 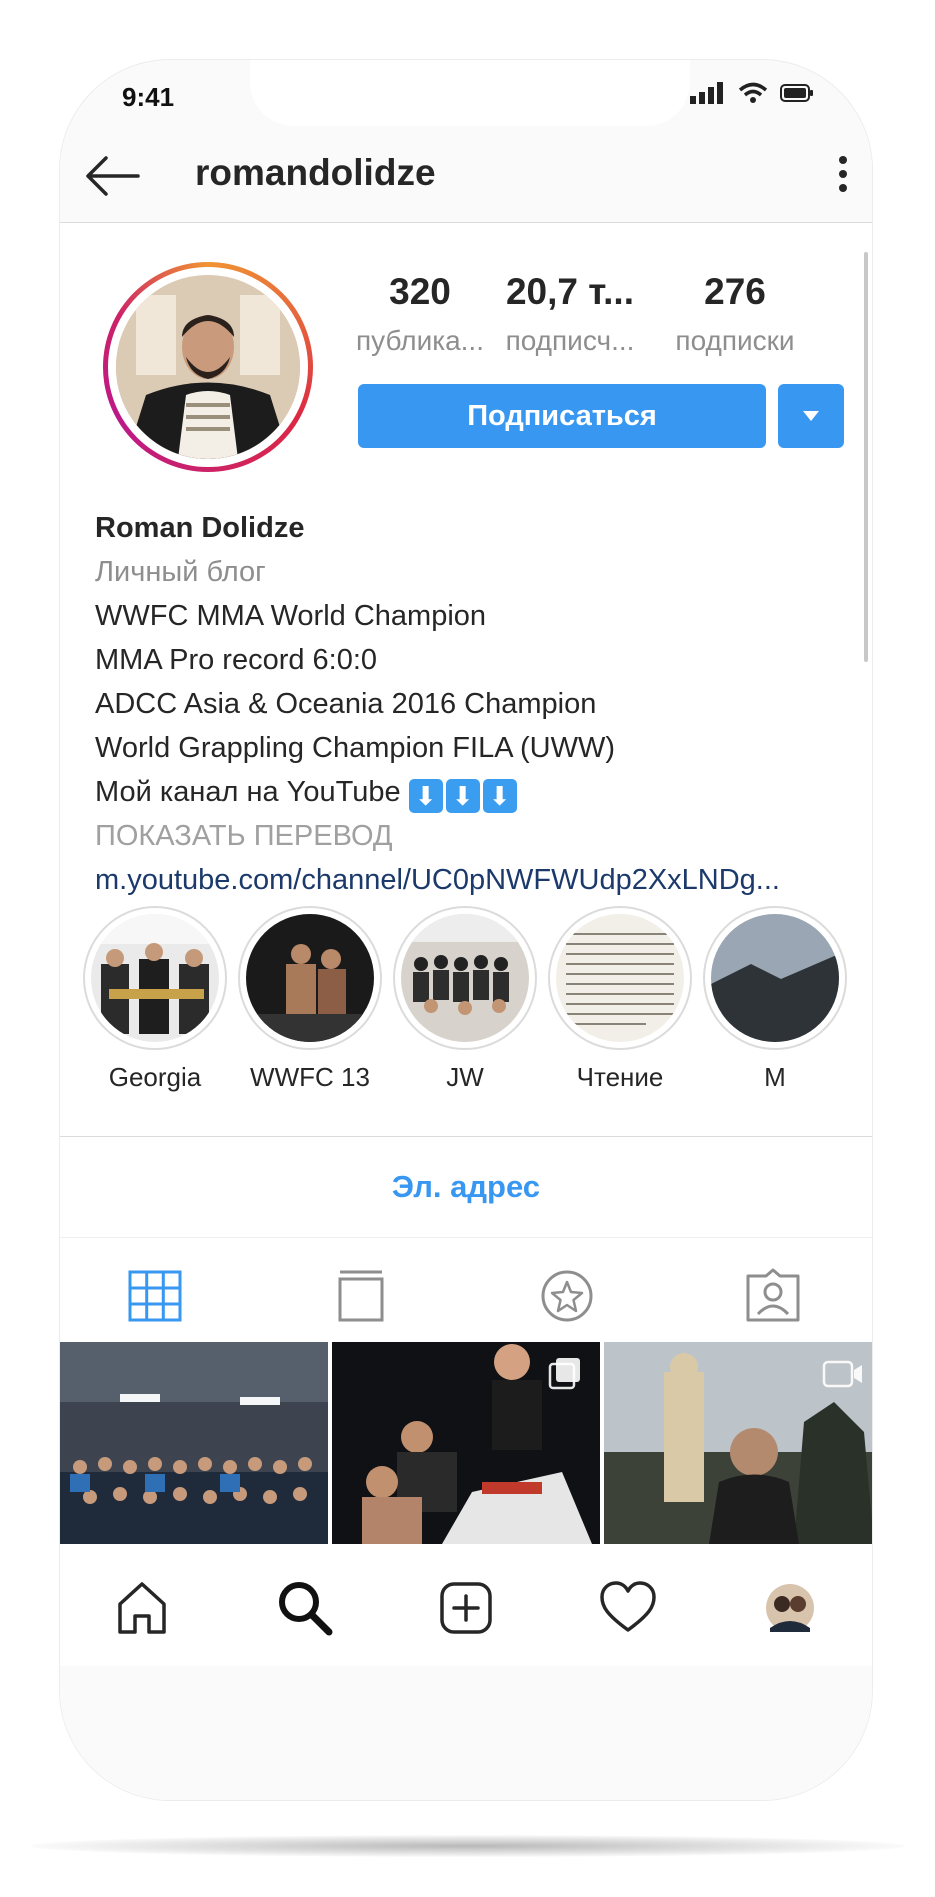 What do you see at coordinates (465, 1077) in the screenshot?
I see `highlight-label: JW` at bounding box center [465, 1077].